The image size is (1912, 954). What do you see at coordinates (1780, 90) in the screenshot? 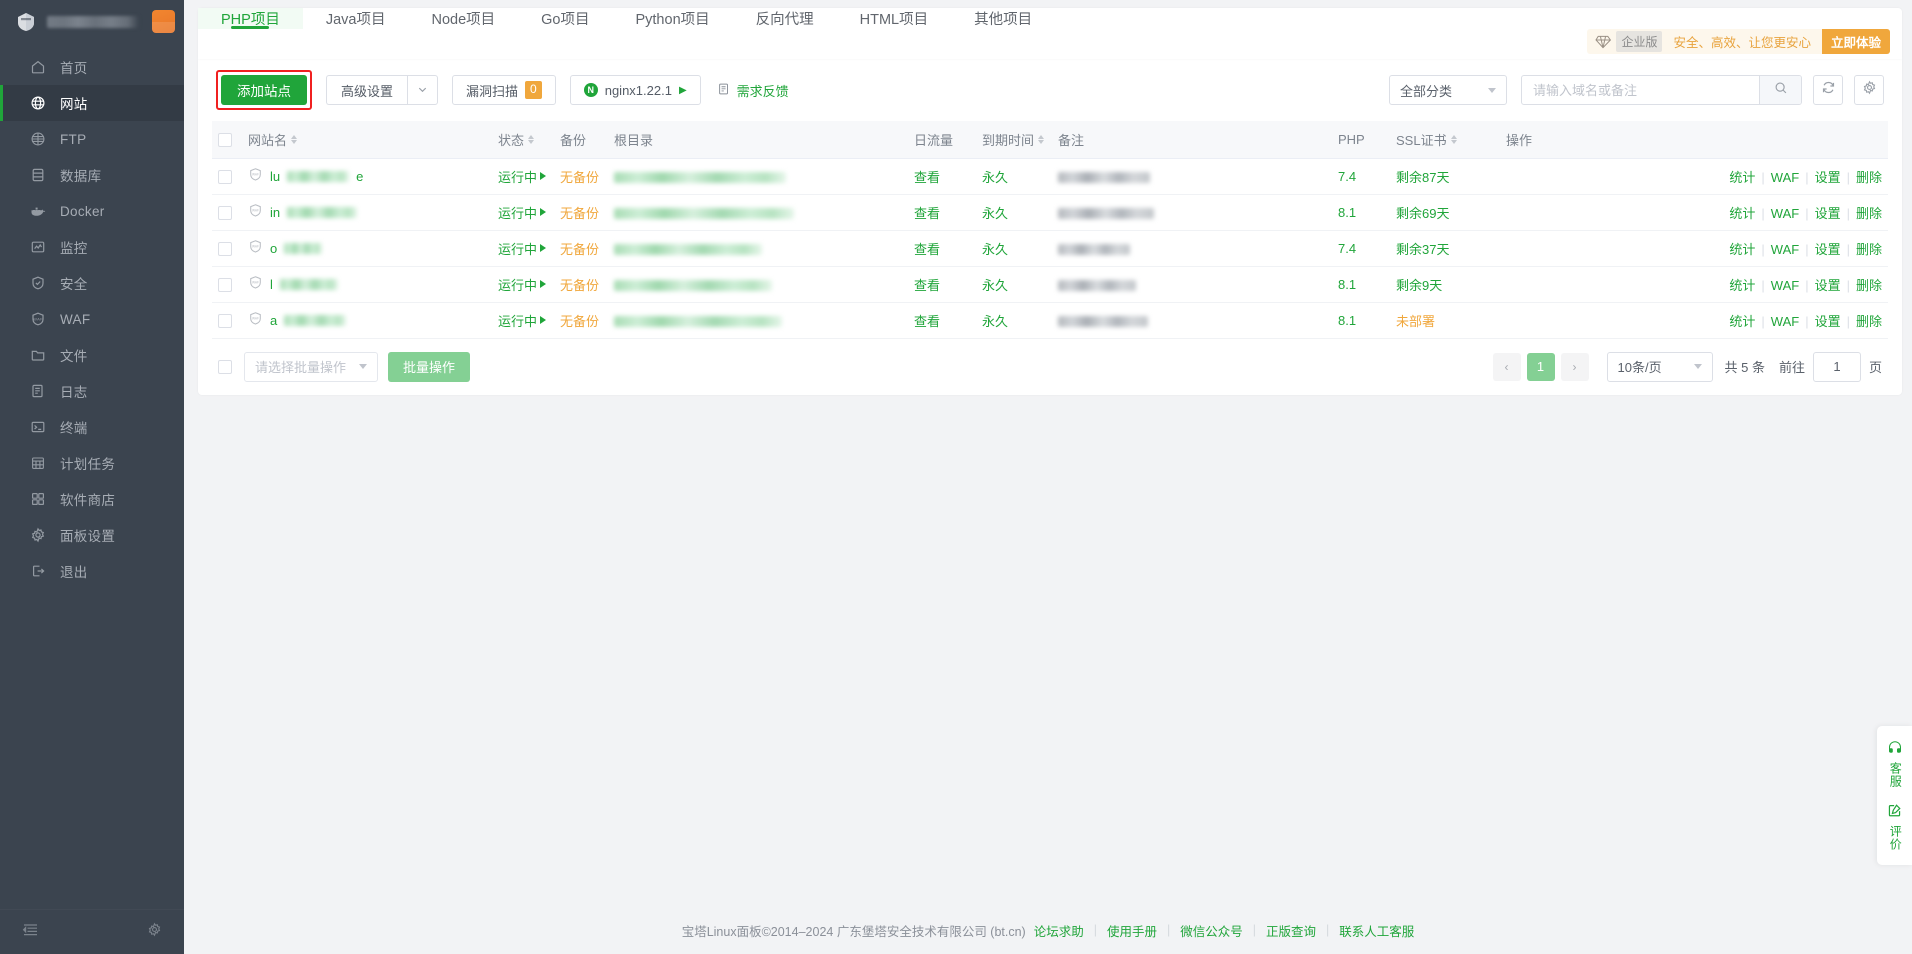
I see `search-button` at bounding box center [1780, 90].